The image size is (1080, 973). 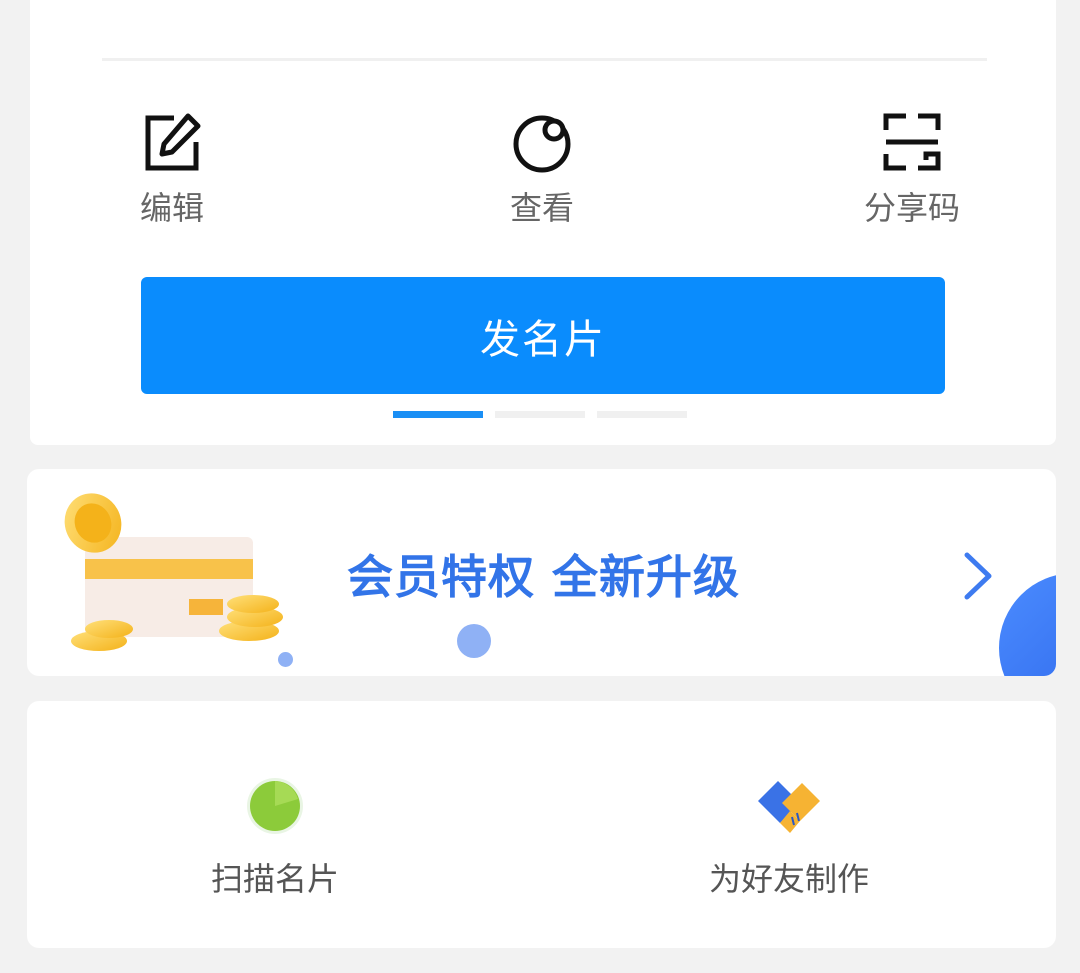 I want to click on view-label: 查看, so click(x=541, y=208).